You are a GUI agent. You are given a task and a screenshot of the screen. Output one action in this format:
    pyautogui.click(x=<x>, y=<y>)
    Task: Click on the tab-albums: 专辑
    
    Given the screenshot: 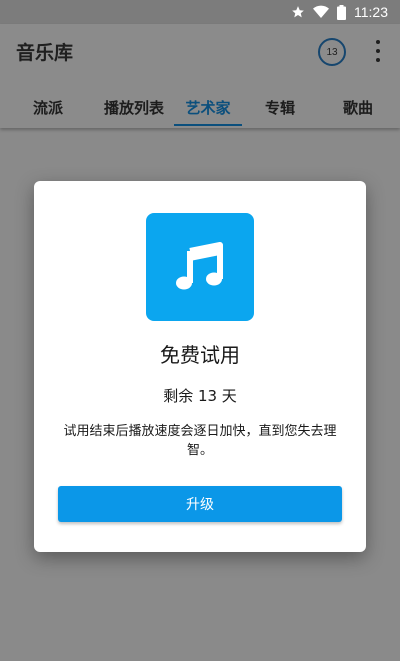 What is the action you would take?
    pyautogui.click(x=280, y=107)
    